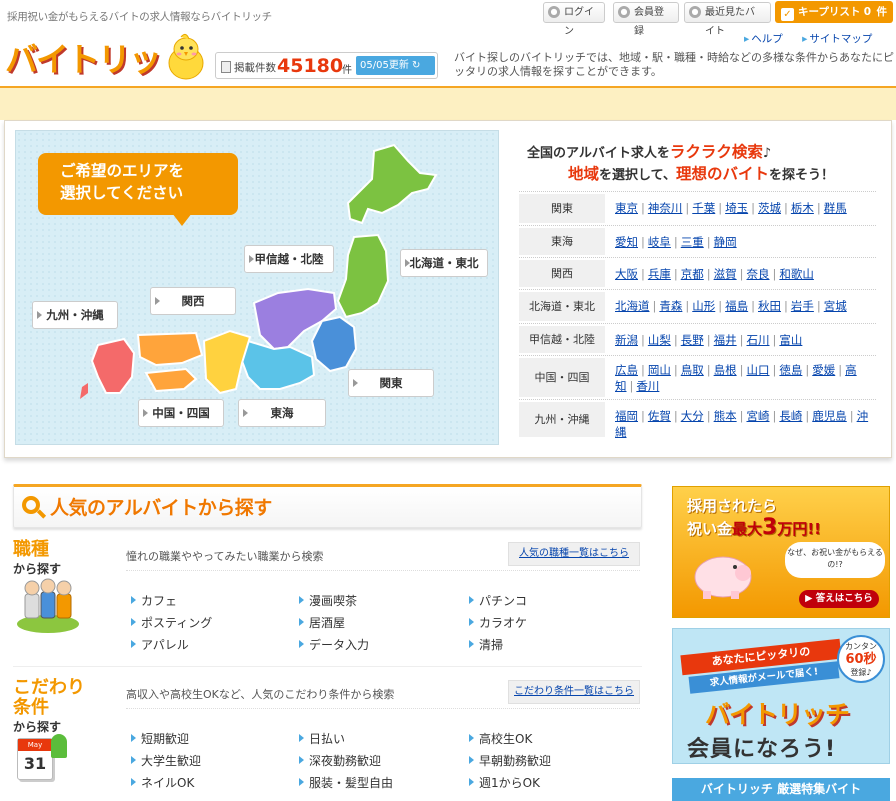 The image size is (896, 801). Describe the element at coordinates (659, 242) in the screenshot. I see `prefecture-link: 岐阜` at that location.